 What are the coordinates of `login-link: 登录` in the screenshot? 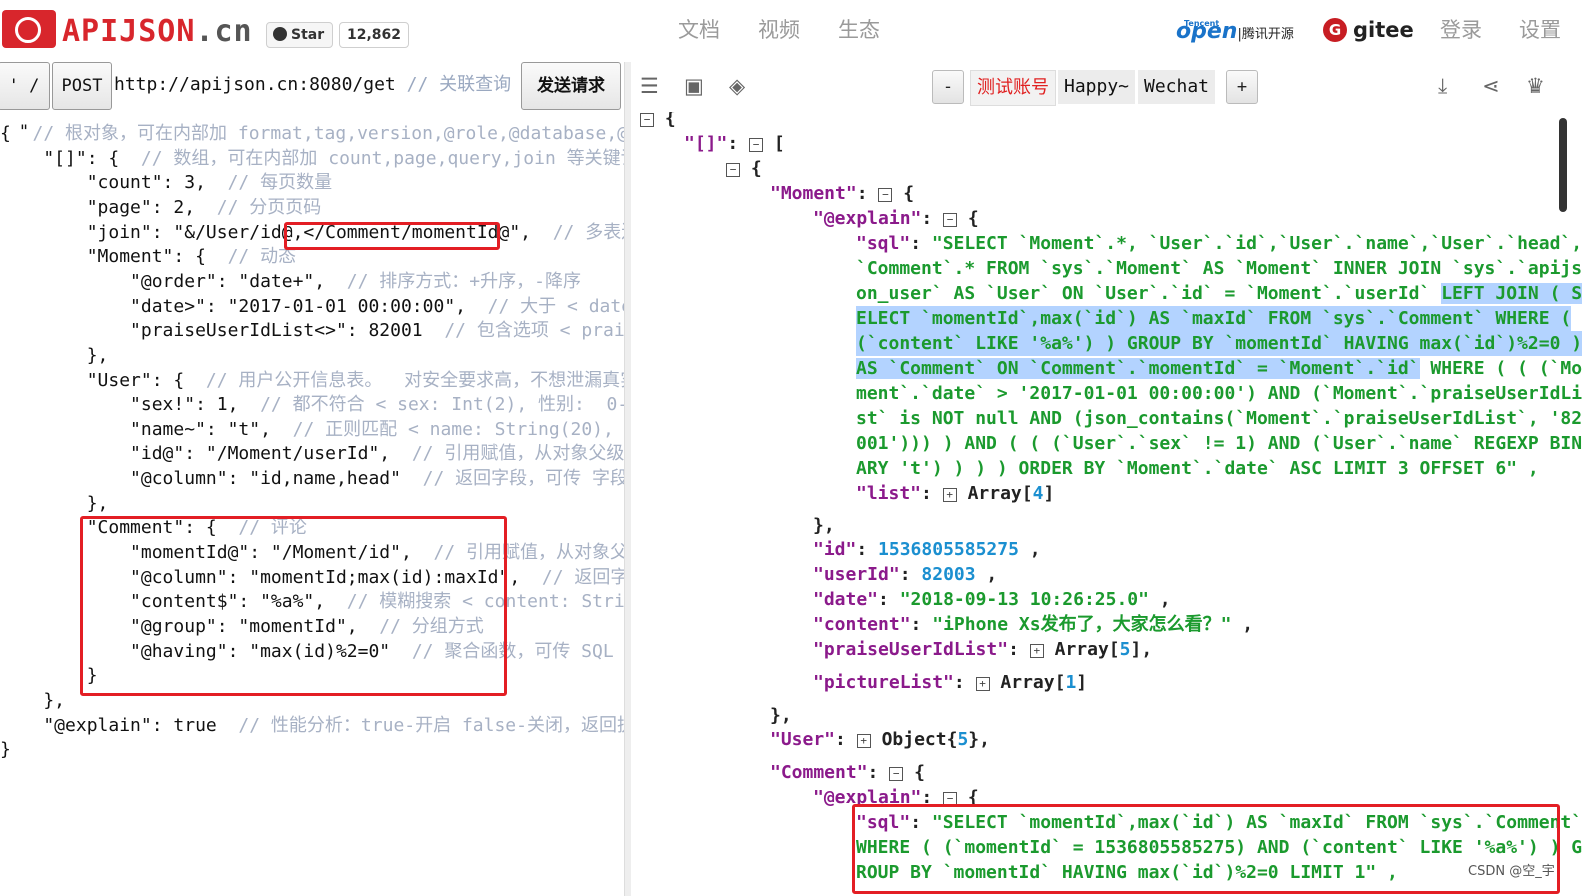 It's located at (1461, 30).